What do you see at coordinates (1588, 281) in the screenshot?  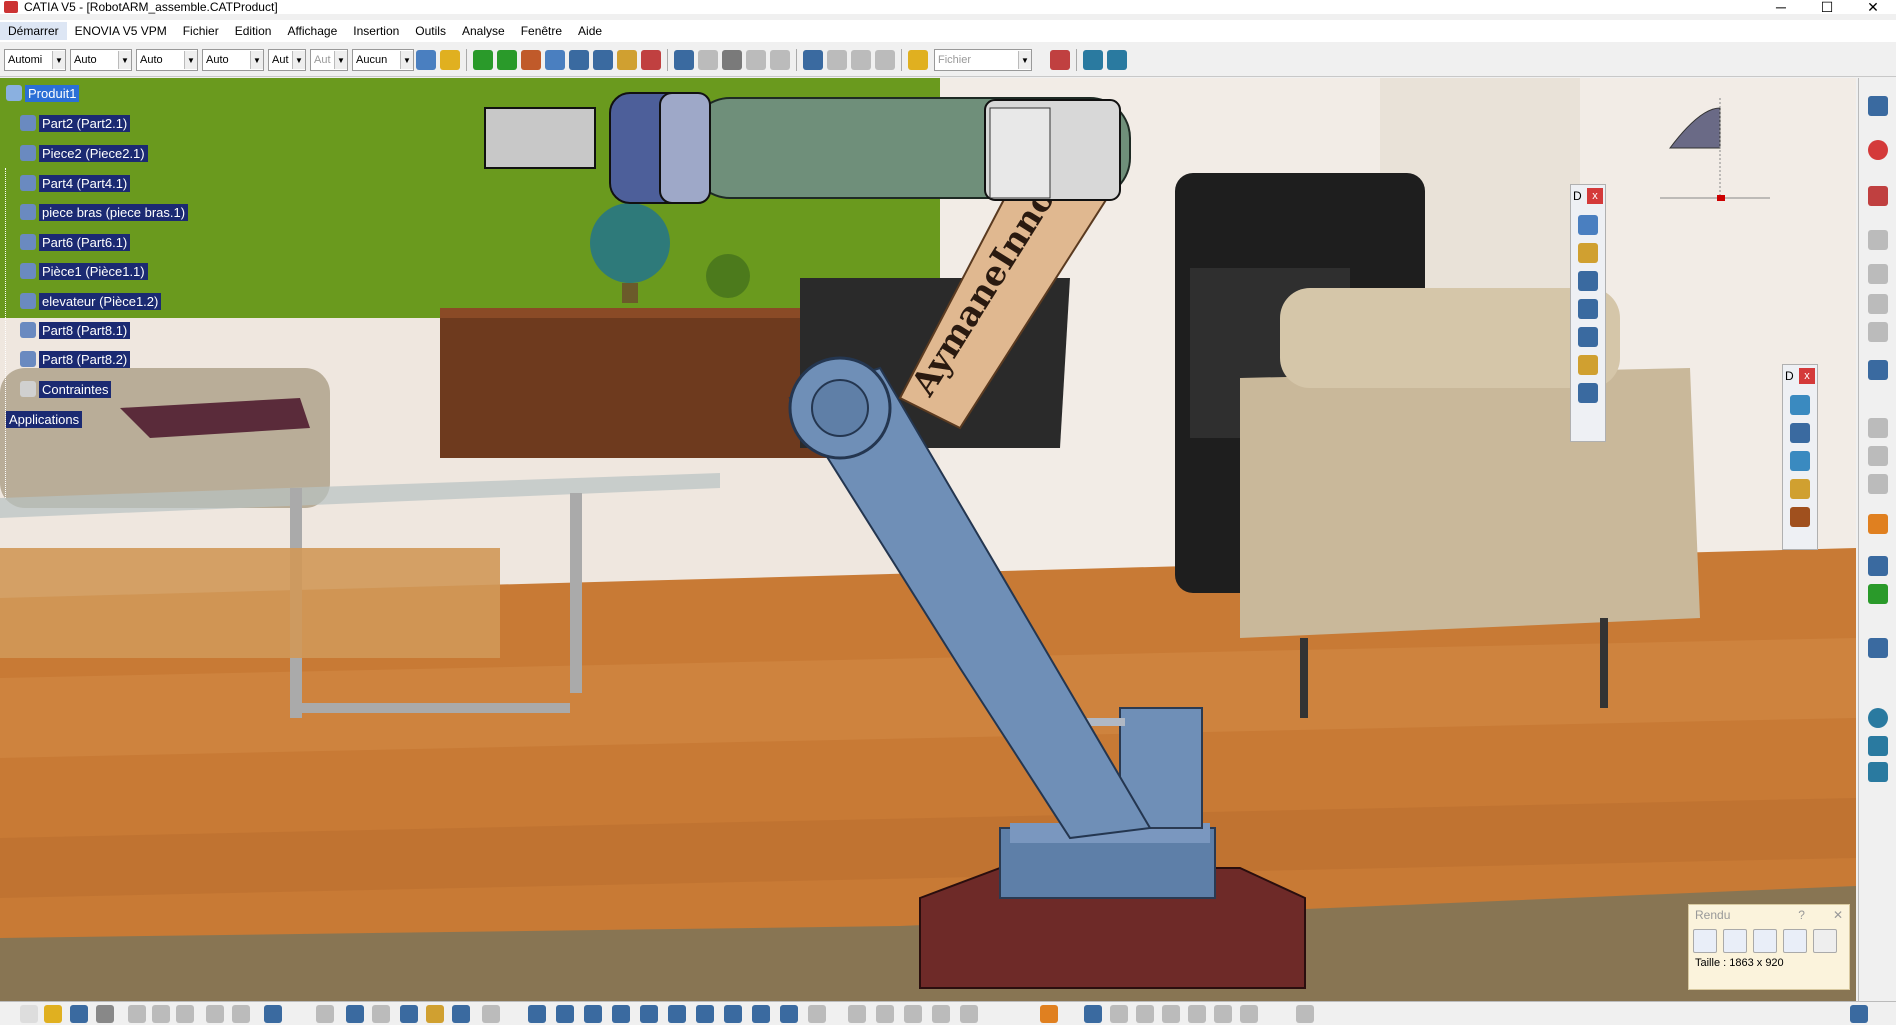 I see `clash-analysis-icon` at bounding box center [1588, 281].